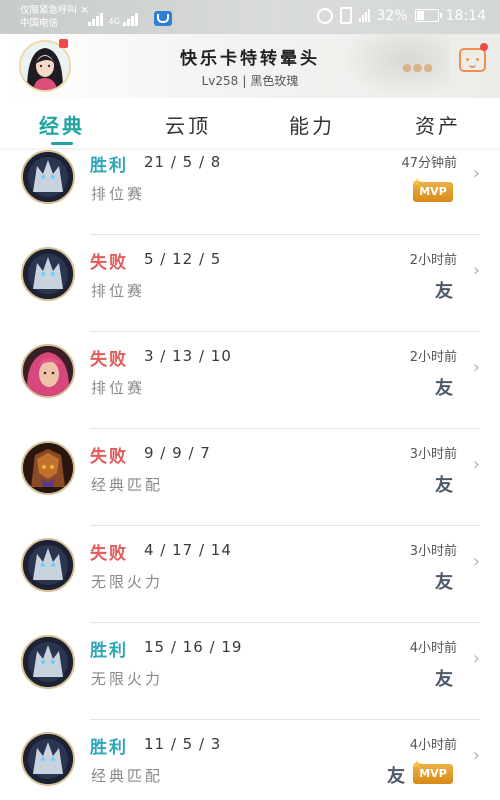  What do you see at coordinates (438, 124) in the screenshot?
I see `tab-assets: 资产` at bounding box center [438, 124].